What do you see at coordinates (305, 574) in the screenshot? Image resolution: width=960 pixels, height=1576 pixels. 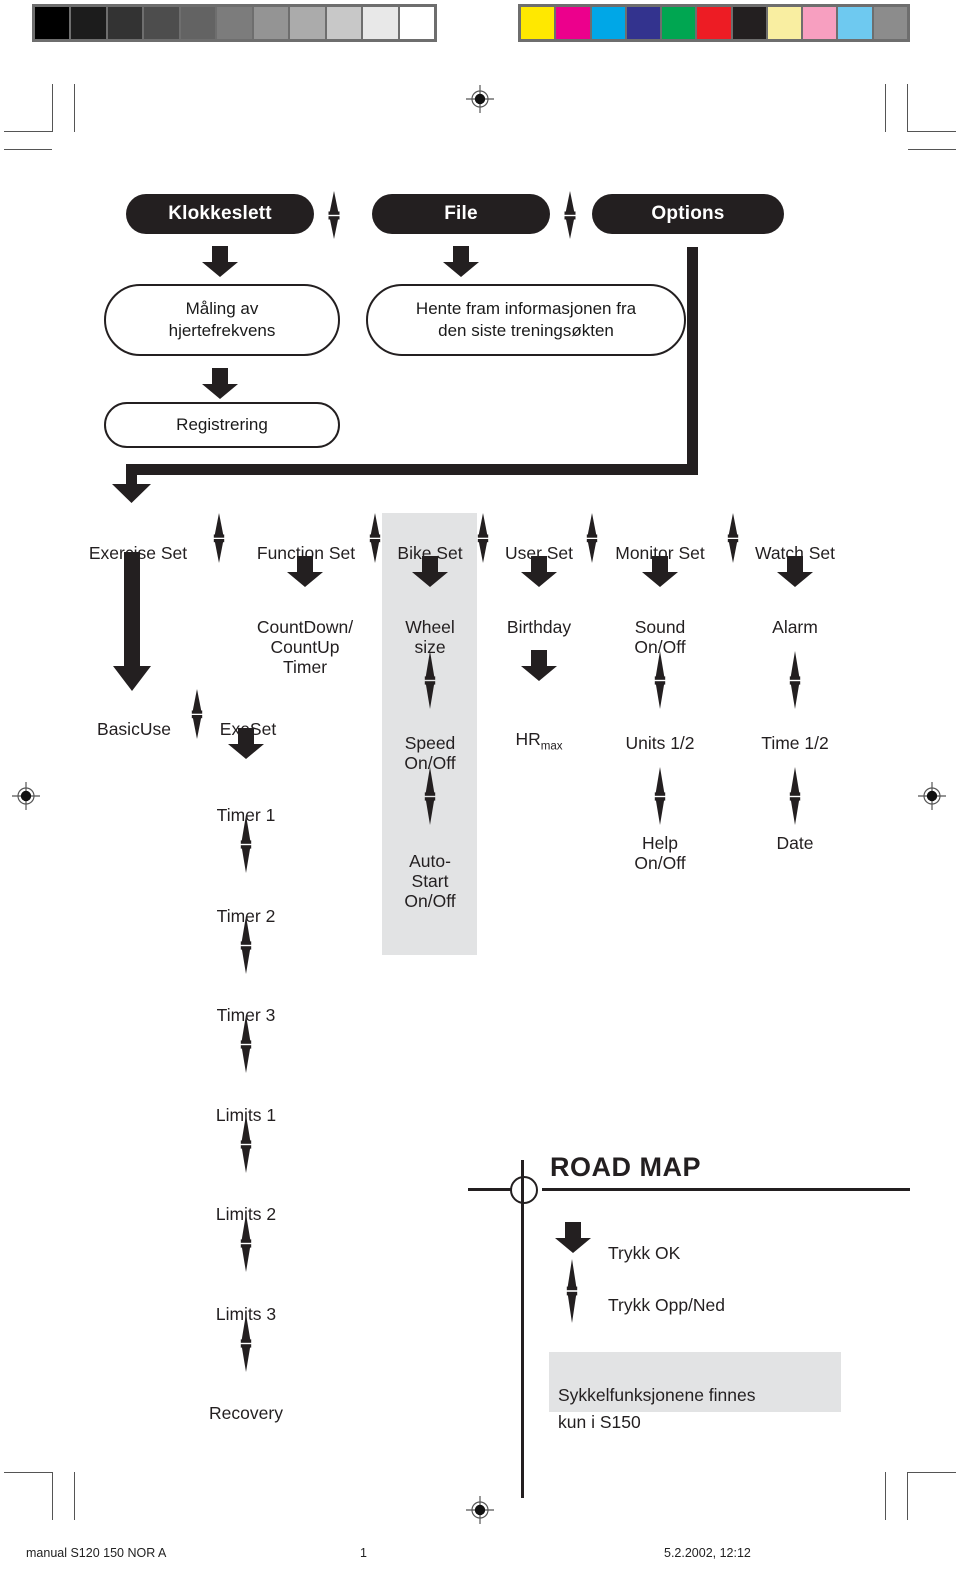 I see `thick-down-arrow-icon-function-set` at bounding box center [305, 574].